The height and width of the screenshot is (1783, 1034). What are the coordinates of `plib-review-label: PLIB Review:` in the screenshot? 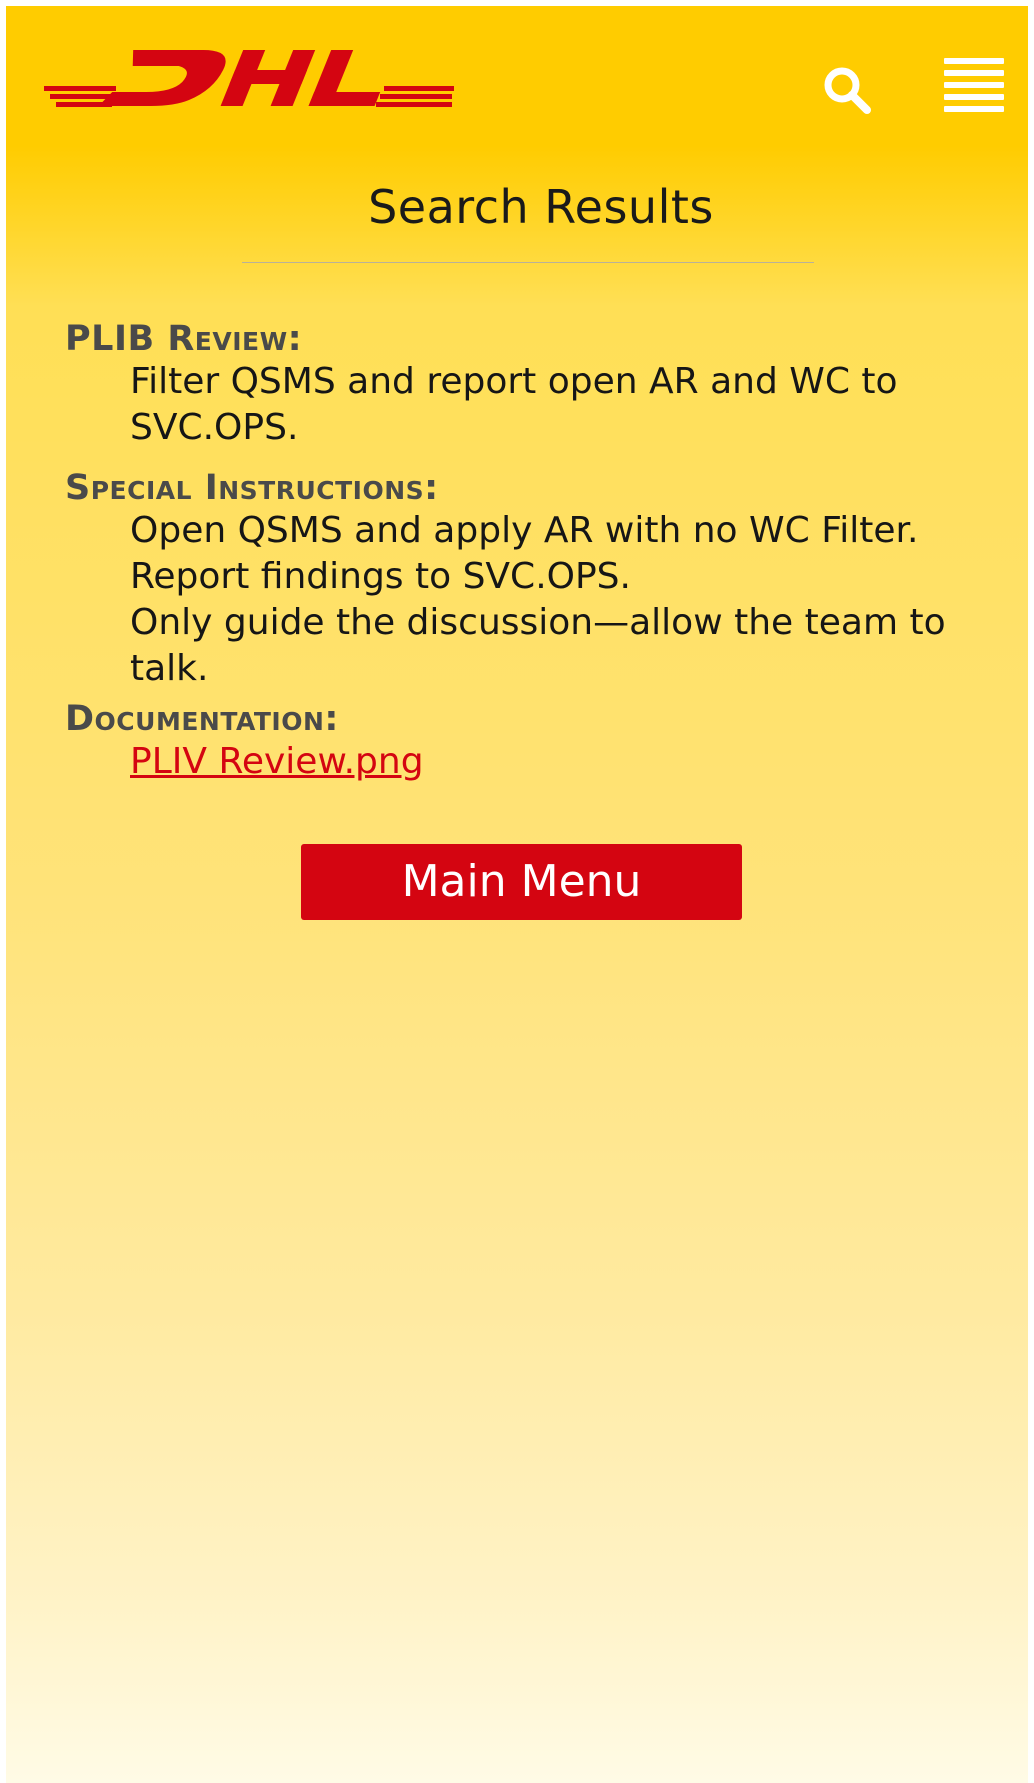 It's located at (184, 339).